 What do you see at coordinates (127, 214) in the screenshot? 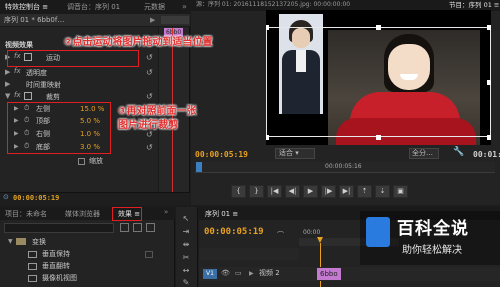
I see `annotation-box-effects-tab` at bounding box center [127, 214].